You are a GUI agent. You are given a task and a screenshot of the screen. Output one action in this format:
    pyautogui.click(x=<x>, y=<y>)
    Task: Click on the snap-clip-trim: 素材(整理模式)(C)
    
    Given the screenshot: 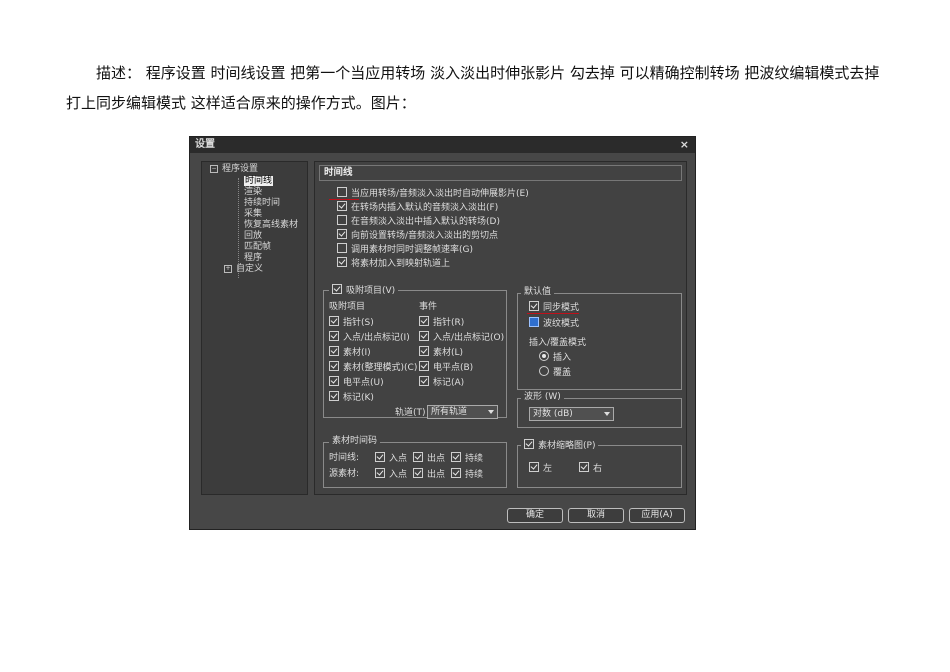 What is the action you would take?
    pyautogui.click(x=373, y=367)
    